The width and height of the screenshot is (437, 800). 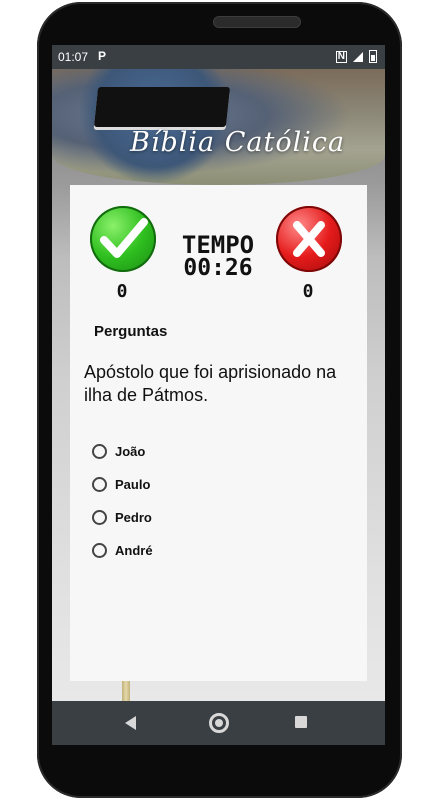 I want to click on app-title: Bíblia Católica, so click(x=238, y=142).